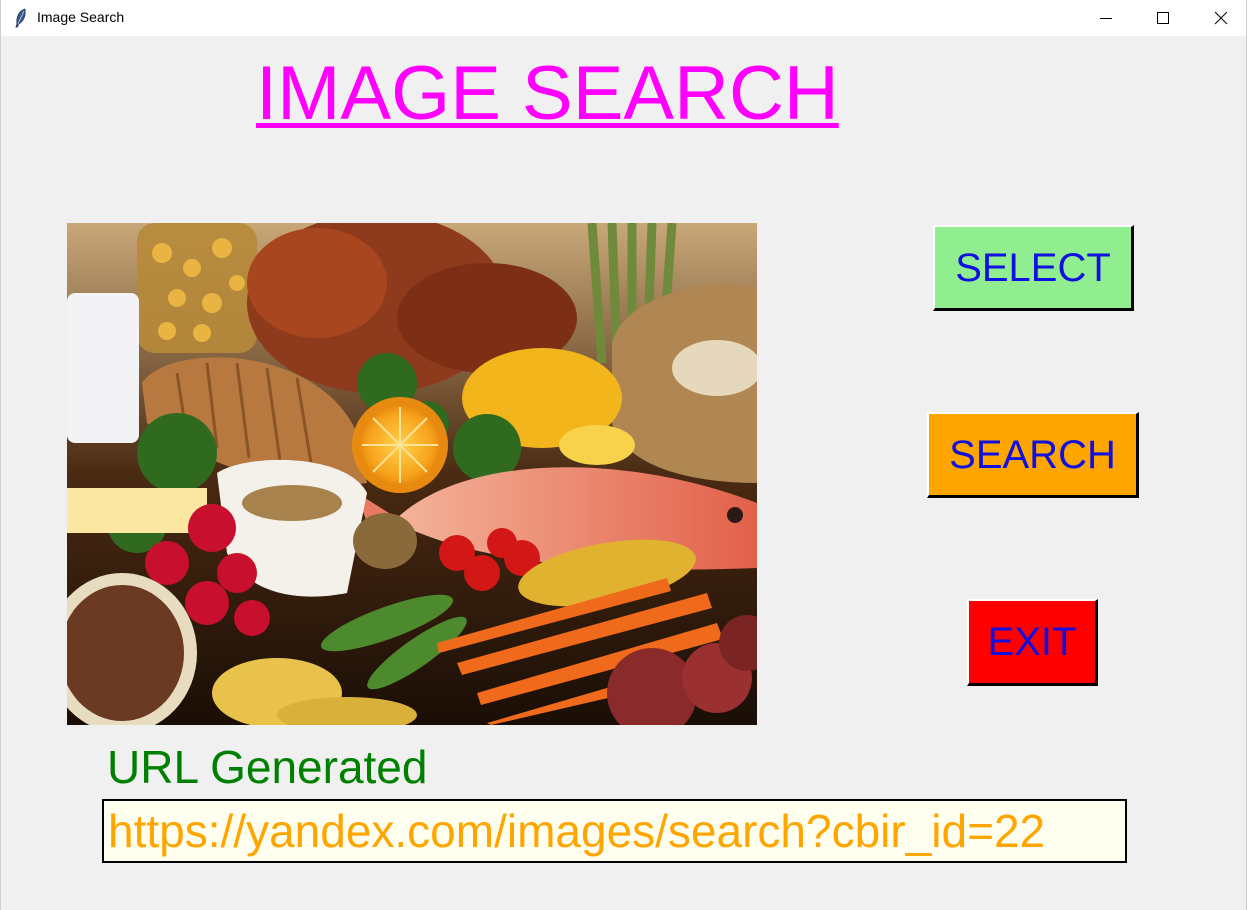 The image size is (1247, 910). What do you see at coordinates (21, 18) in the screenshot?
I see `feather-icon` at bounding box center [21, 18].